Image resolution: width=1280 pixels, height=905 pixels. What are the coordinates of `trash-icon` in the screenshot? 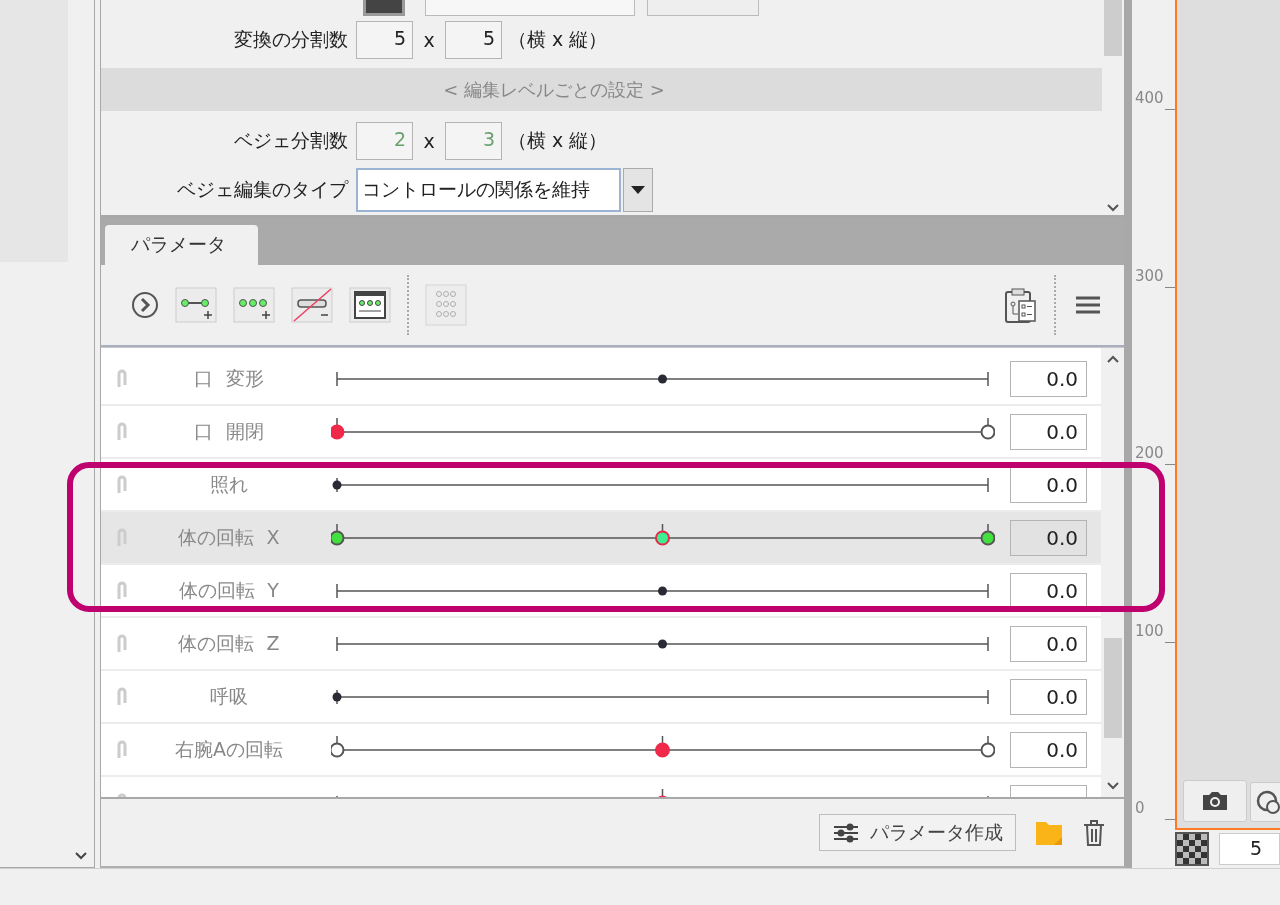 It's located at (1094, 832).